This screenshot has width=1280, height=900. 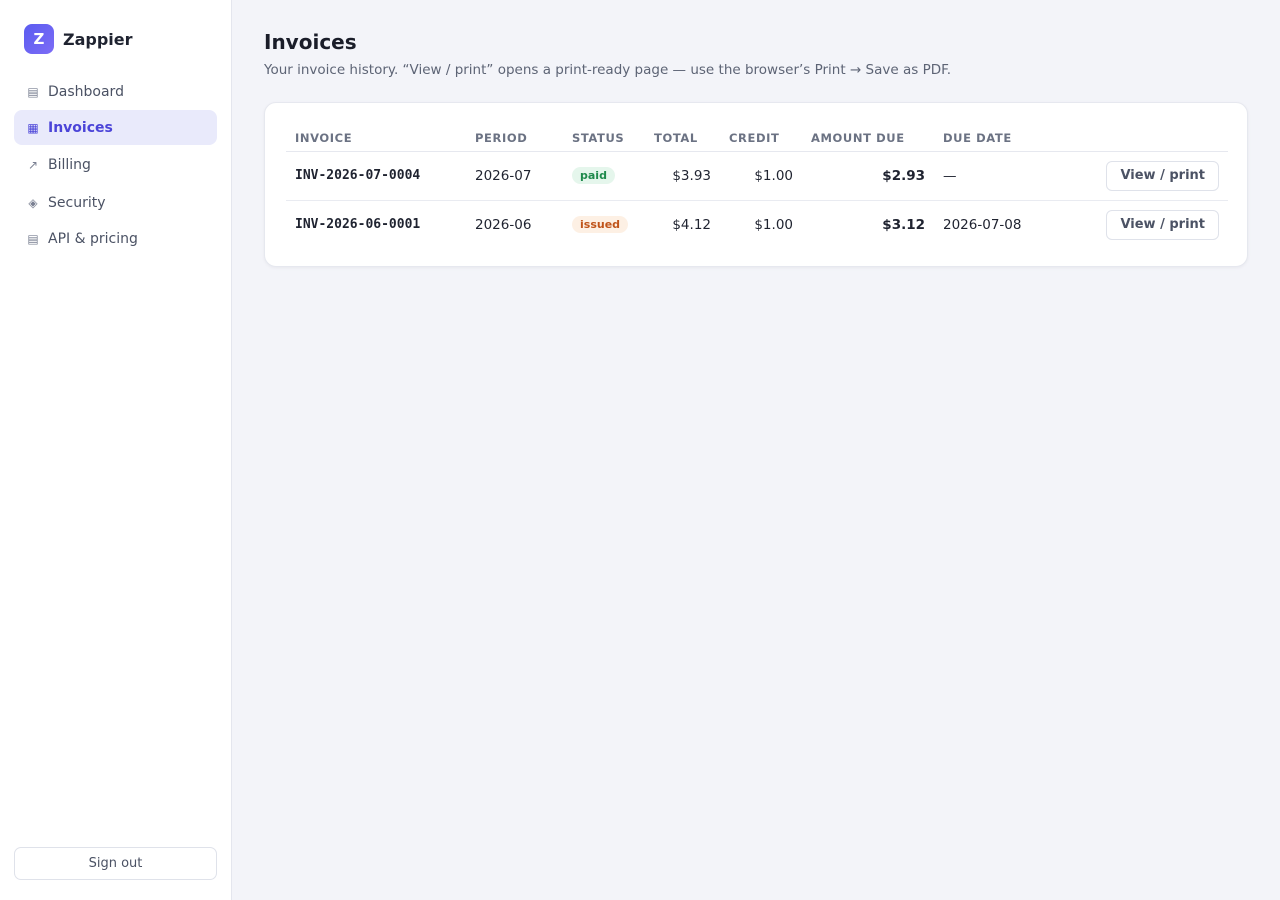 What do you see at coordinates (600, 225) in the screenshot?
I see `status-badge: issued` at bounding box center [600, 225].